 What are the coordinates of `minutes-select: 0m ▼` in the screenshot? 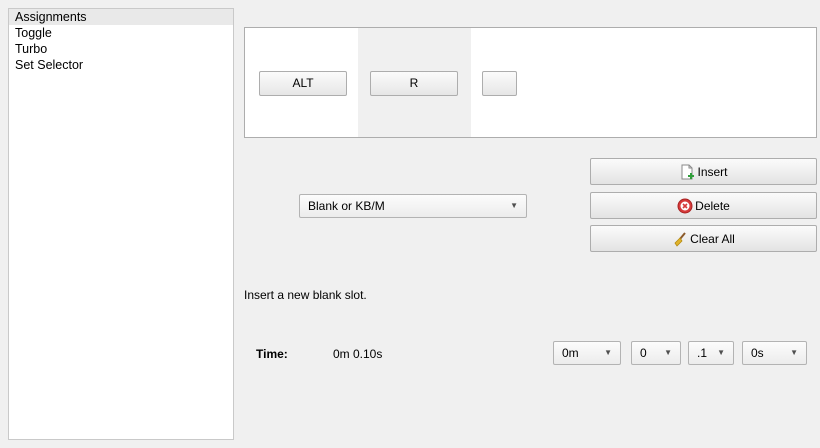 It's located at (587, 353).